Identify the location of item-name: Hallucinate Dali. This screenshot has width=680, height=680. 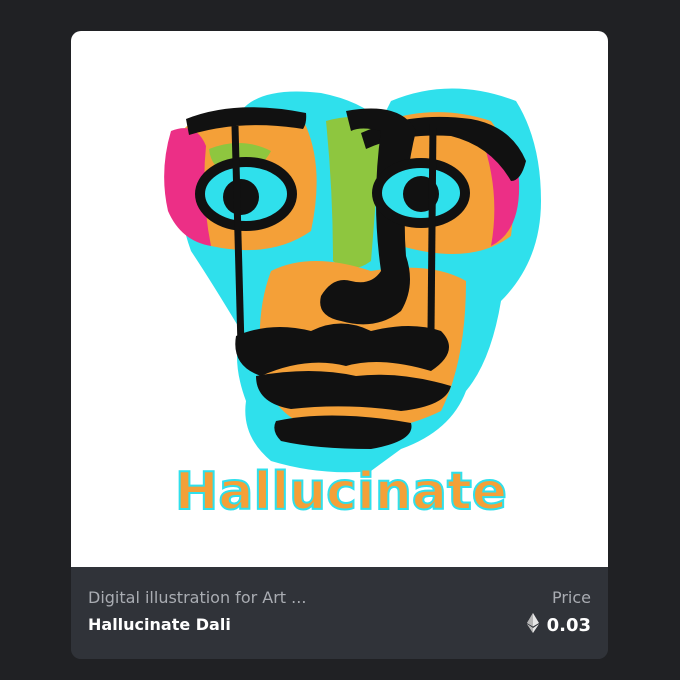
(159, 624).